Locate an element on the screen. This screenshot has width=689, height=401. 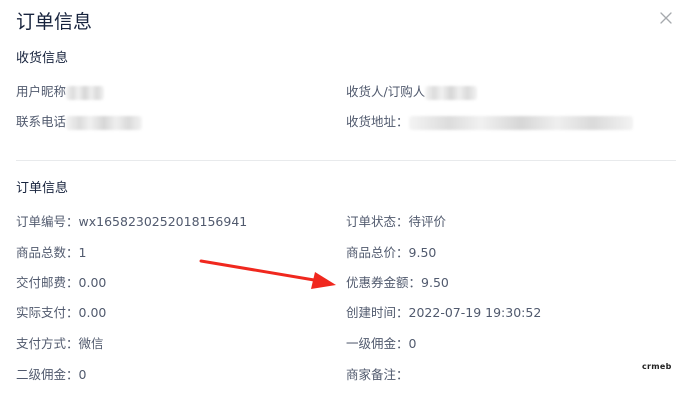
field-level1-commission: 一级佣金：0 is located at coordinates (381, 344).